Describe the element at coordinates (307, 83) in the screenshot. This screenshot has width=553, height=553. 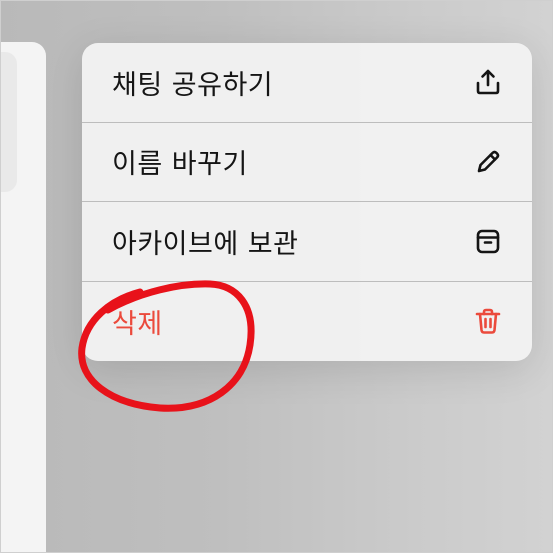
I see `menu-item-share-chat: 채팅 공유하기` at that location.